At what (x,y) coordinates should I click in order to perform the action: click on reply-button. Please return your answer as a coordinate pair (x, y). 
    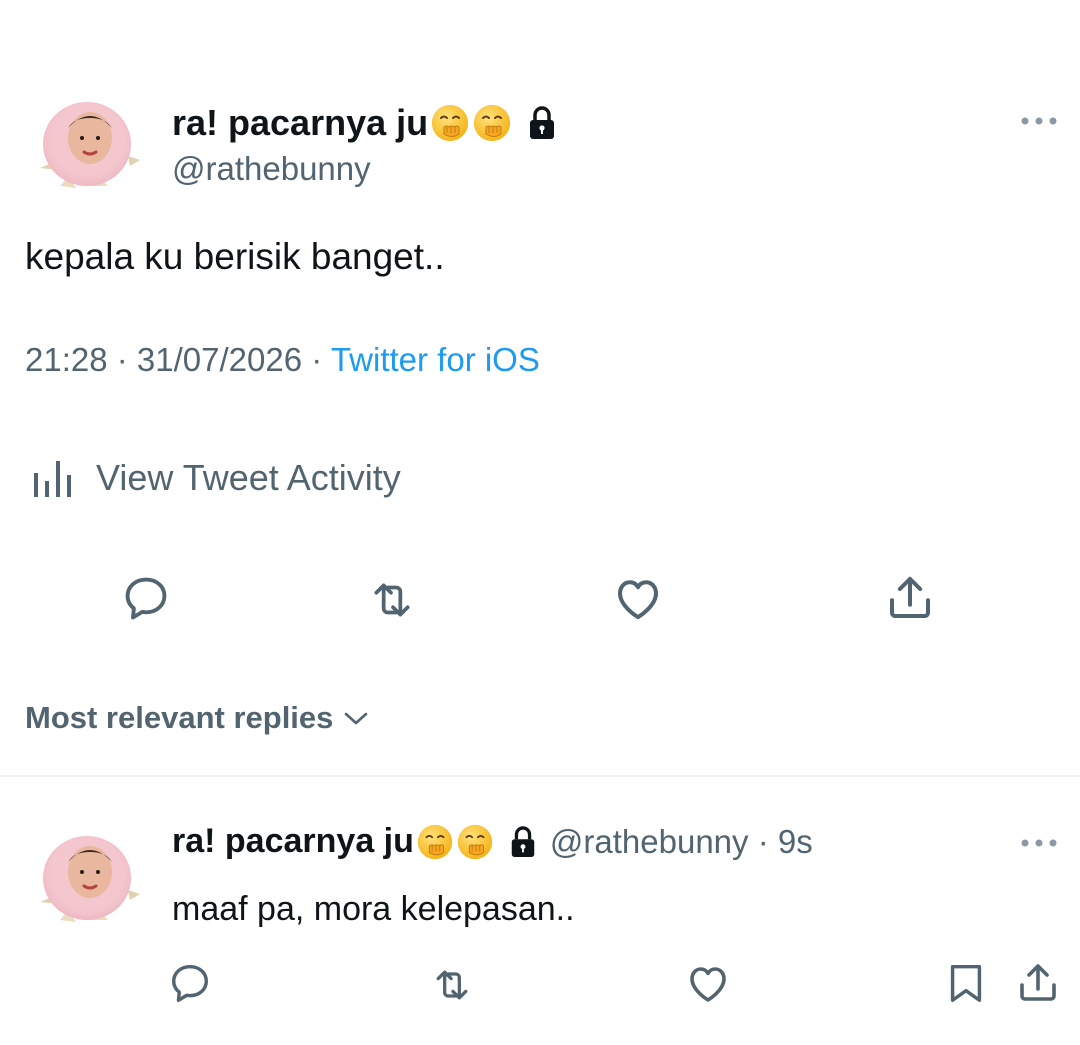
    Looking at the image, I should click on (146, 598).